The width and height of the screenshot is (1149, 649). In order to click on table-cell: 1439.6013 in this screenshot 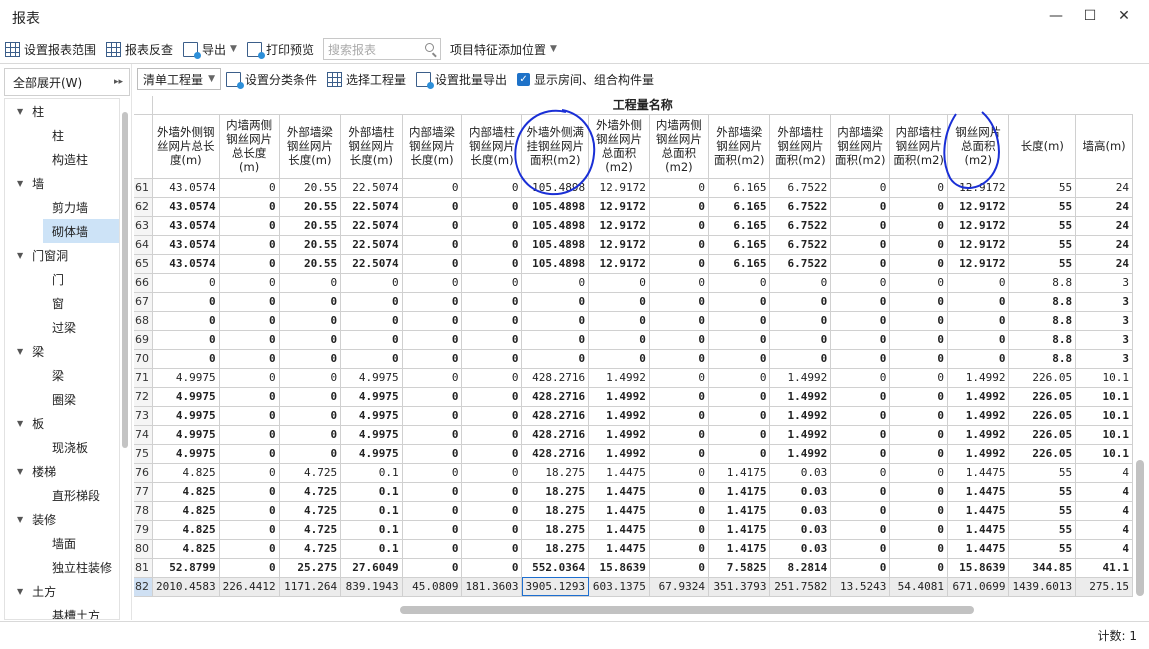, I will do `click(1042, 586)`.